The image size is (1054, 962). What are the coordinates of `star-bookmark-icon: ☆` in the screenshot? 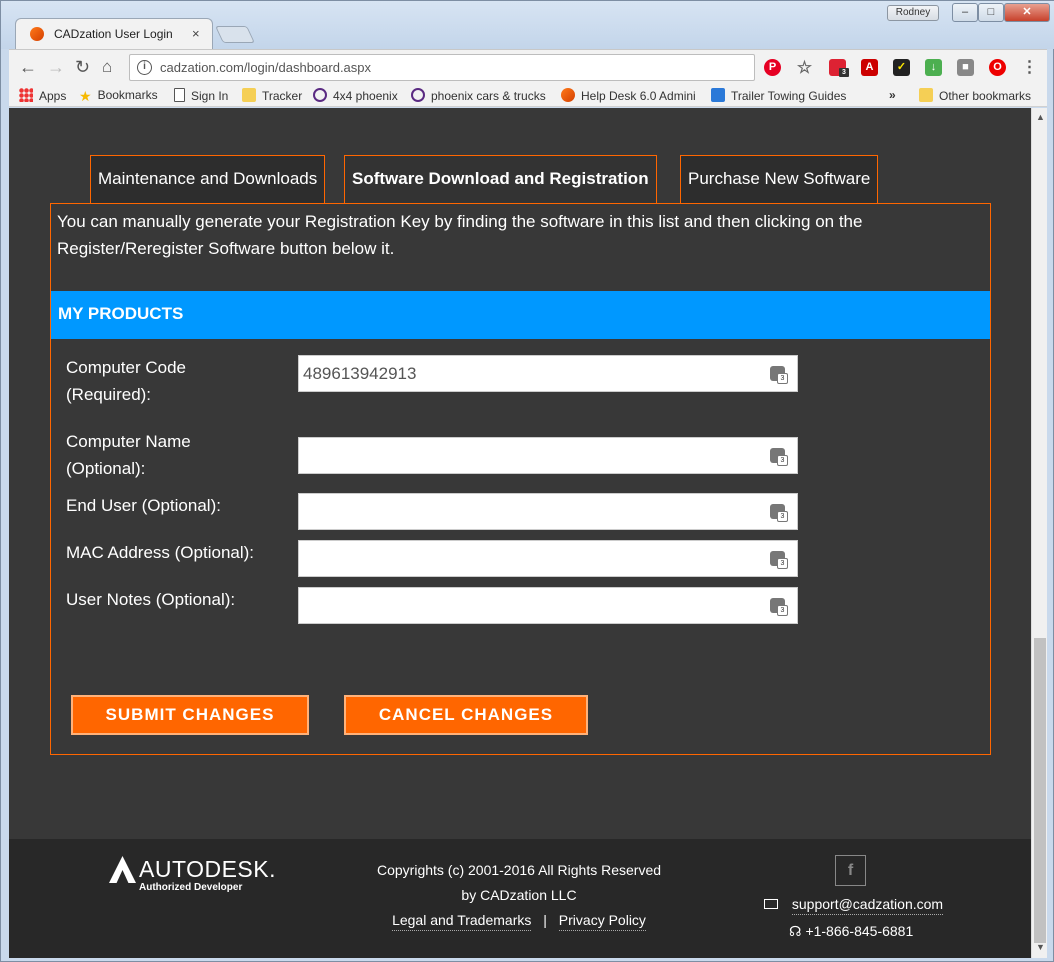 It's located at (804, 67).